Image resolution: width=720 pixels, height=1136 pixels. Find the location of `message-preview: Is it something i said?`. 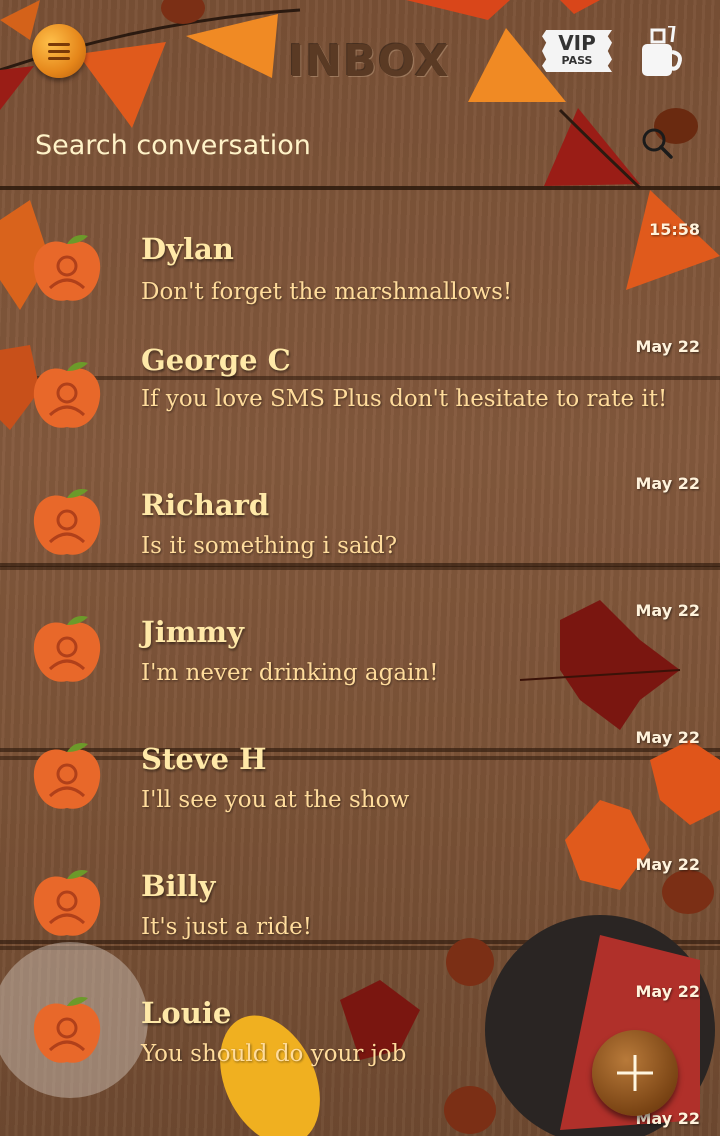

message-preview: Is it something i said? is located at coordinates (269, 546).